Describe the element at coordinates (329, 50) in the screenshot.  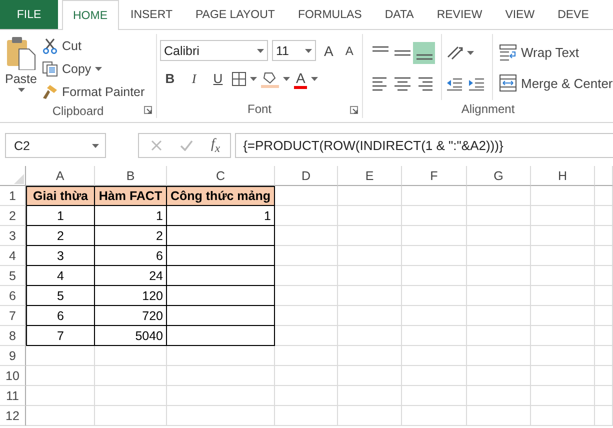
I see `grow-font-button: A` at that location.